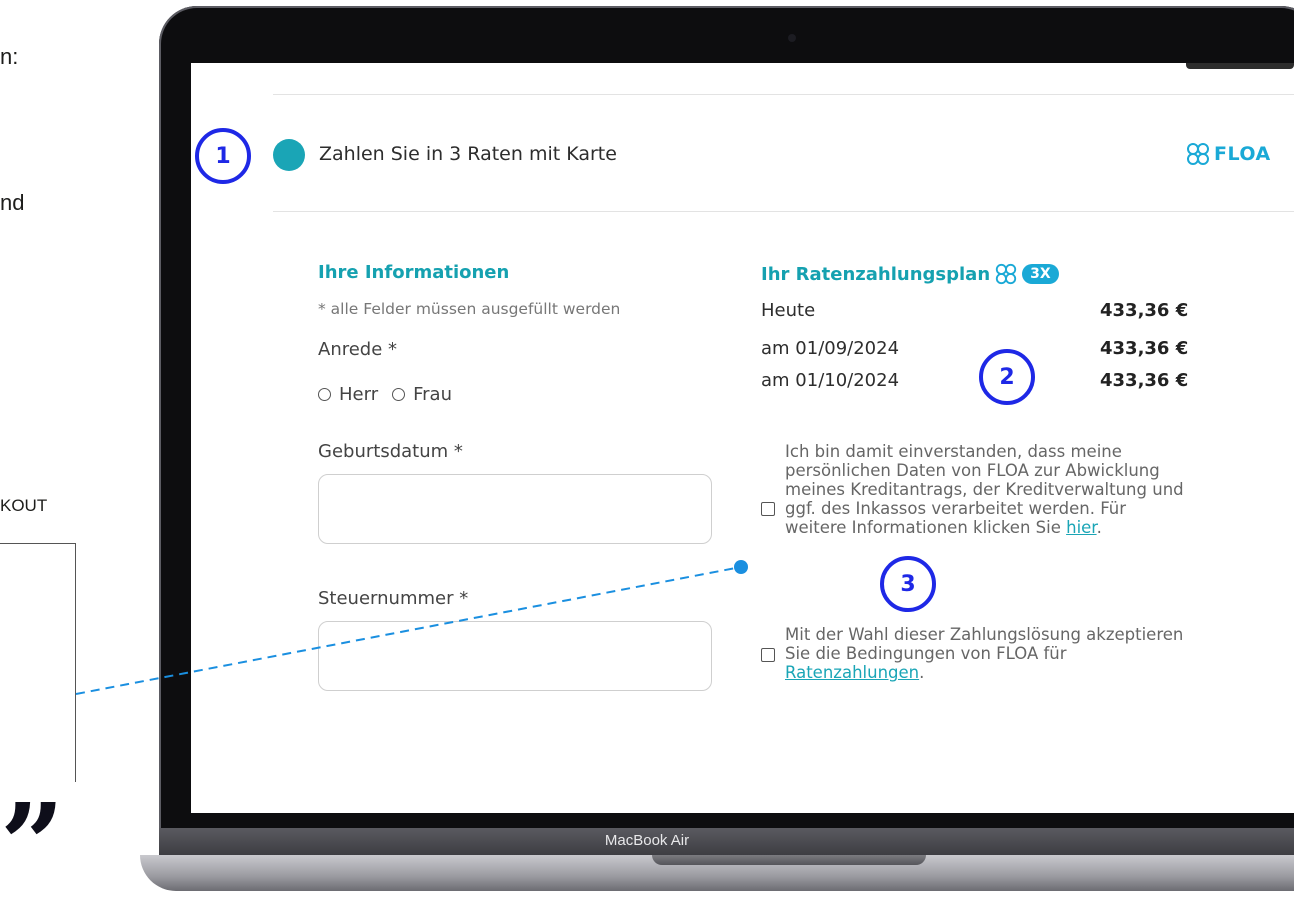  I want to click on annotation-marker-2: 2, so click(1007, 377).